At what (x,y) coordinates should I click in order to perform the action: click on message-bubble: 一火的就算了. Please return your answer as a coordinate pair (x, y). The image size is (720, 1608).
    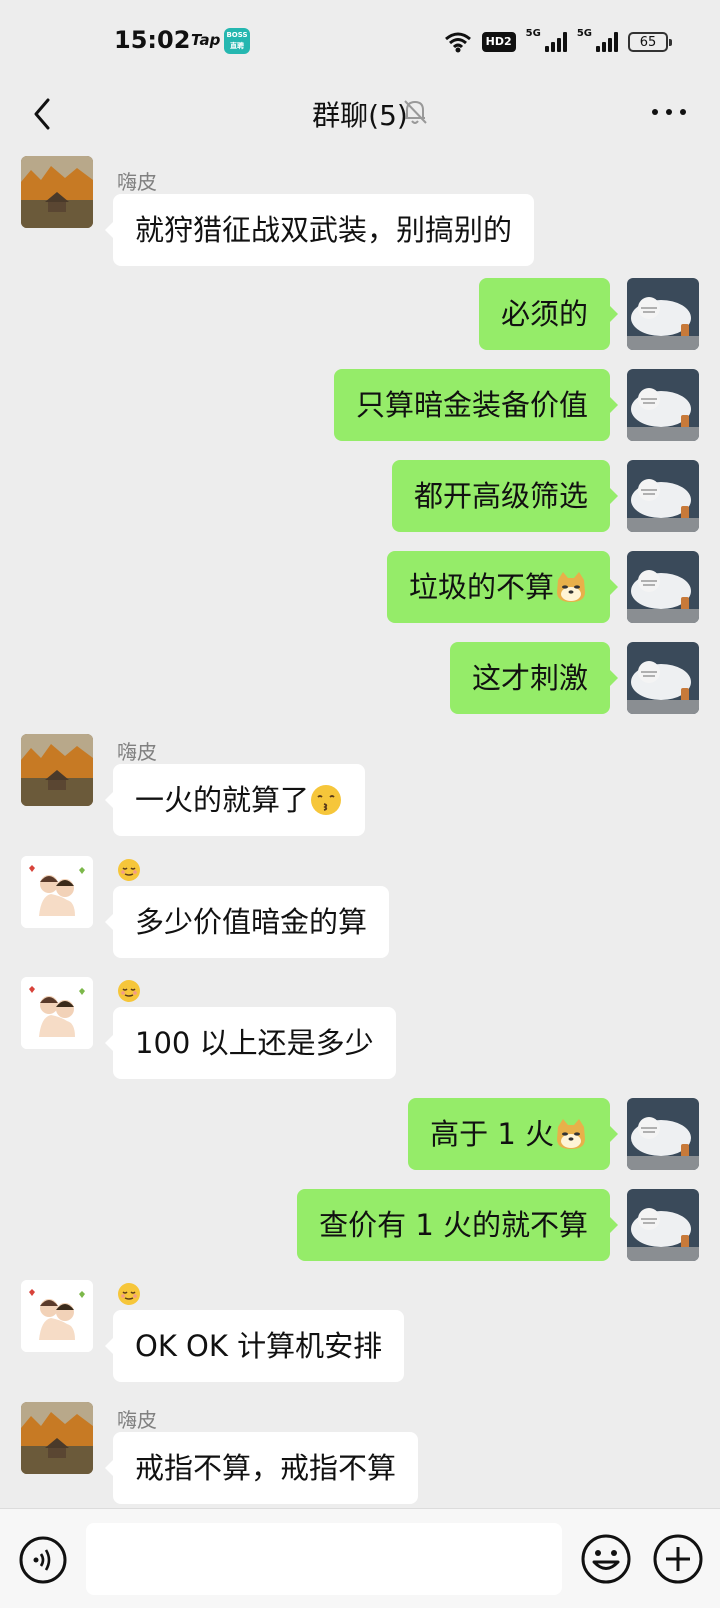
    Looking at the image, I should click on (235, 800).